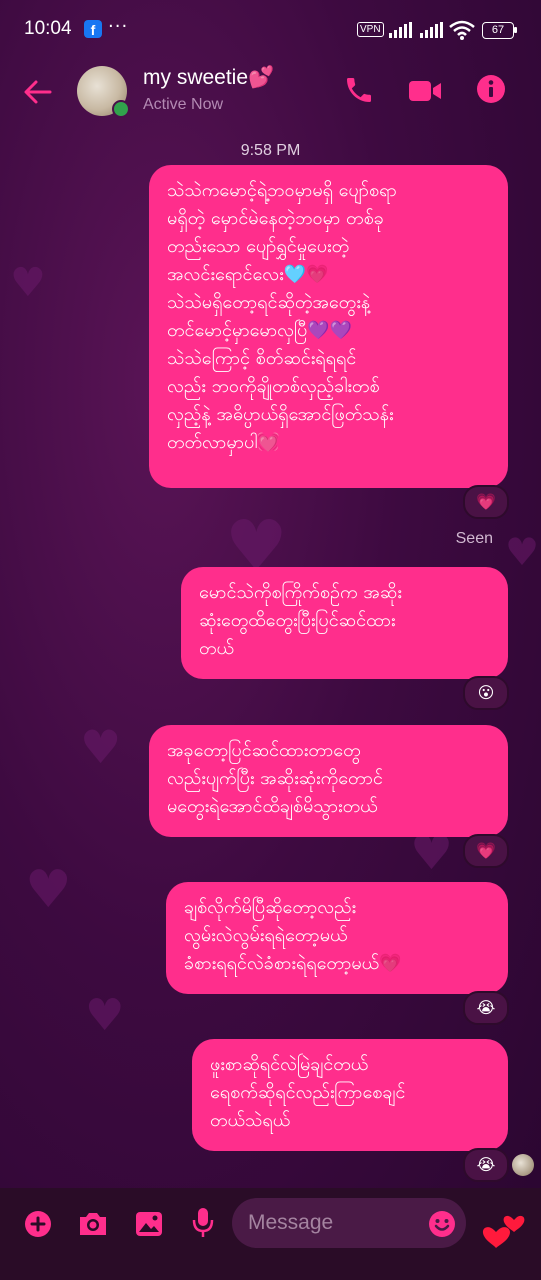 This screenshot has width=541, height=1280. I want to click on seen-label: Seen, so click(474, 538).